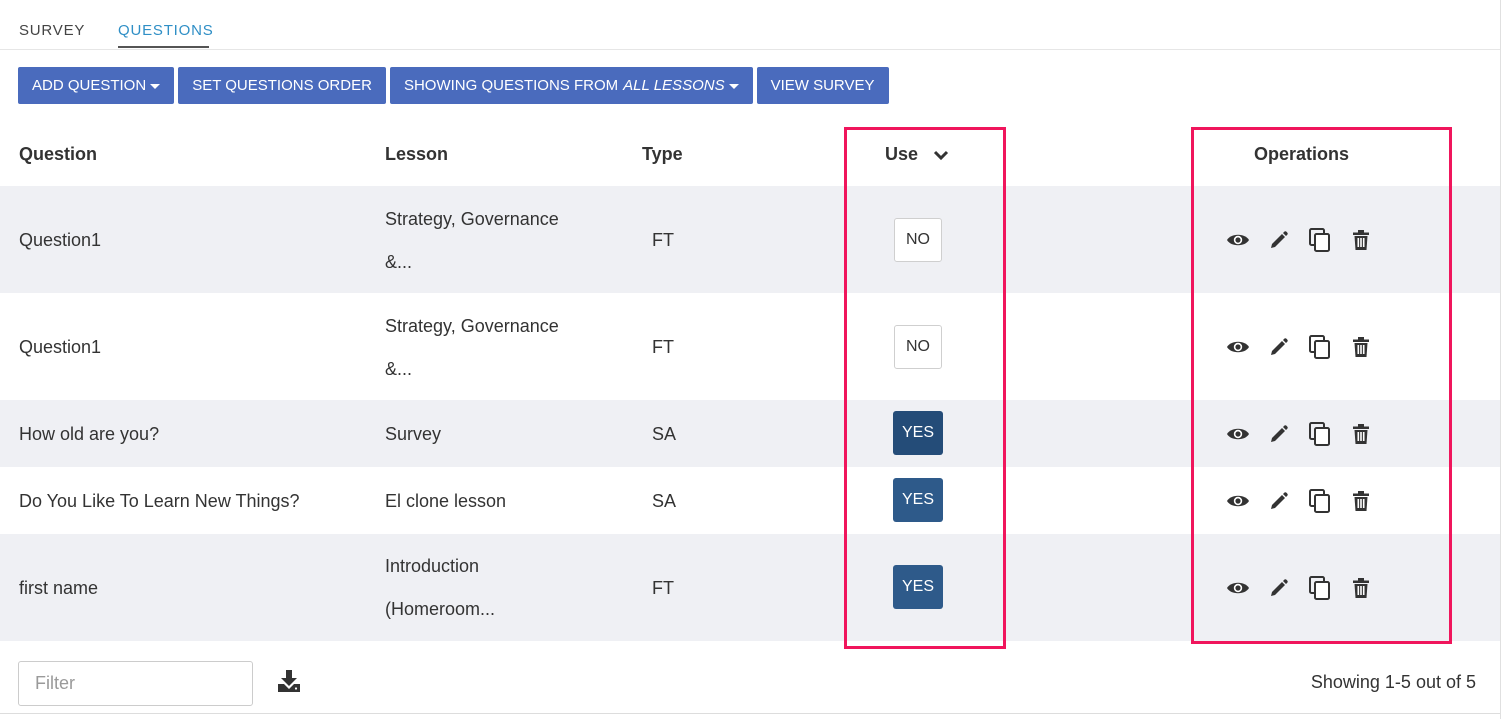  Describe the element at coordinates (674, 85) in the screenshot. I see `lesson-filter-scope: ALL LESSONS` at that location.